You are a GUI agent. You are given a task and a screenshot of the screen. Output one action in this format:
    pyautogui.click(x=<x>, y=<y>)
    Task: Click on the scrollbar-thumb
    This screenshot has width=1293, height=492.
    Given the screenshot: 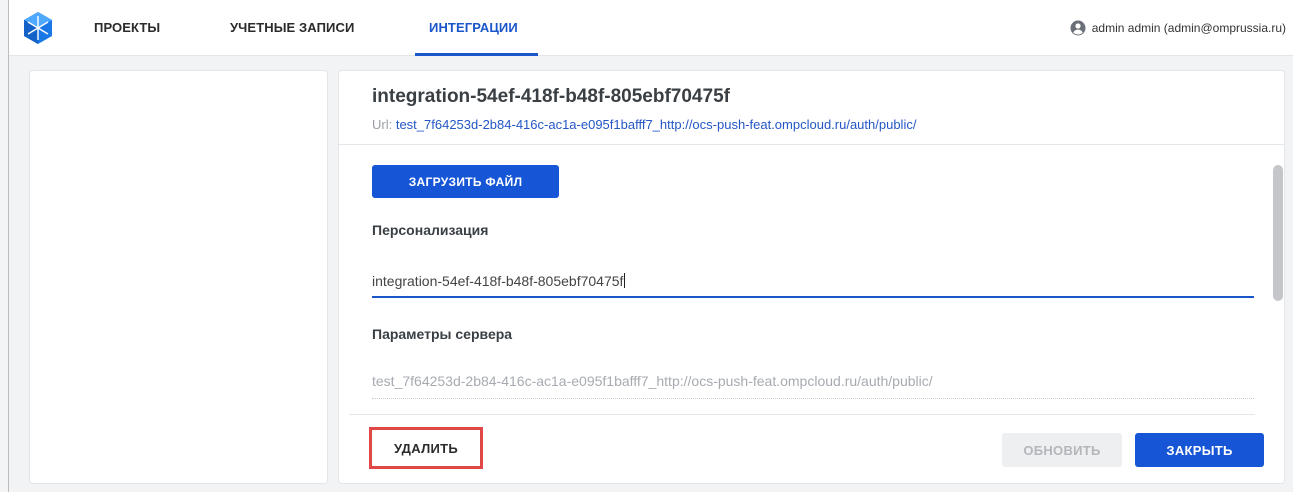 What is the action you would take?
    pyautogui.click(x=1278, y=233)
    